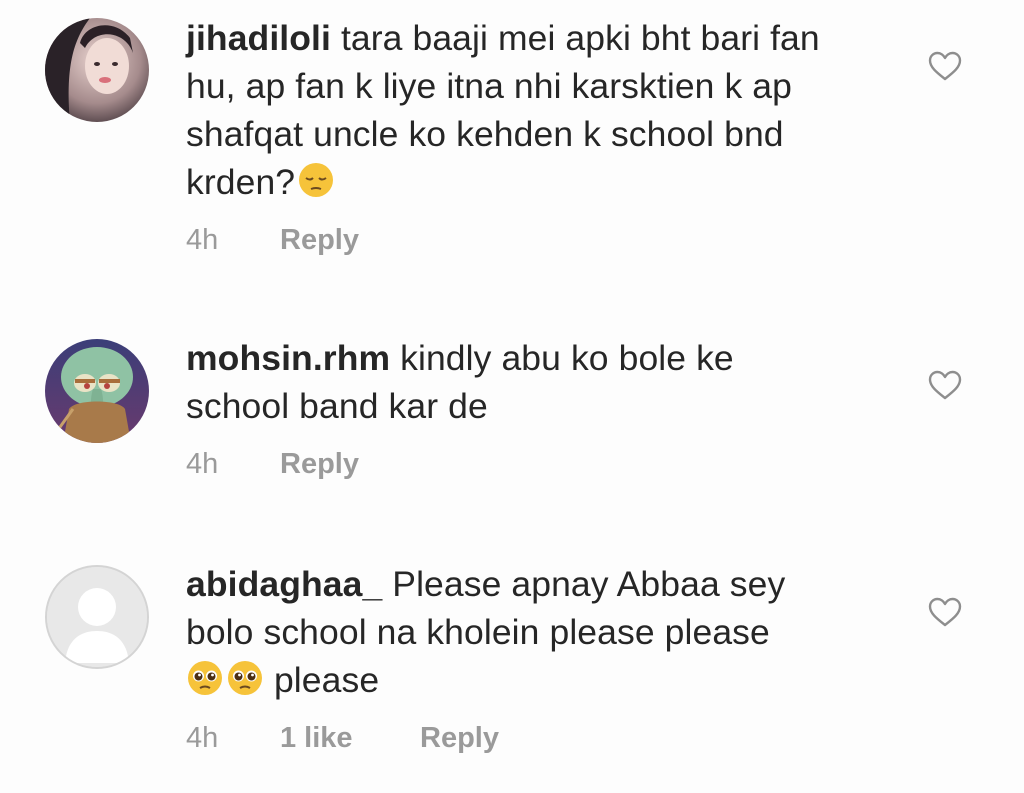 This screenshot has height=793, width=1024. I want to click on username: jihadiloli, so click(258, 38).